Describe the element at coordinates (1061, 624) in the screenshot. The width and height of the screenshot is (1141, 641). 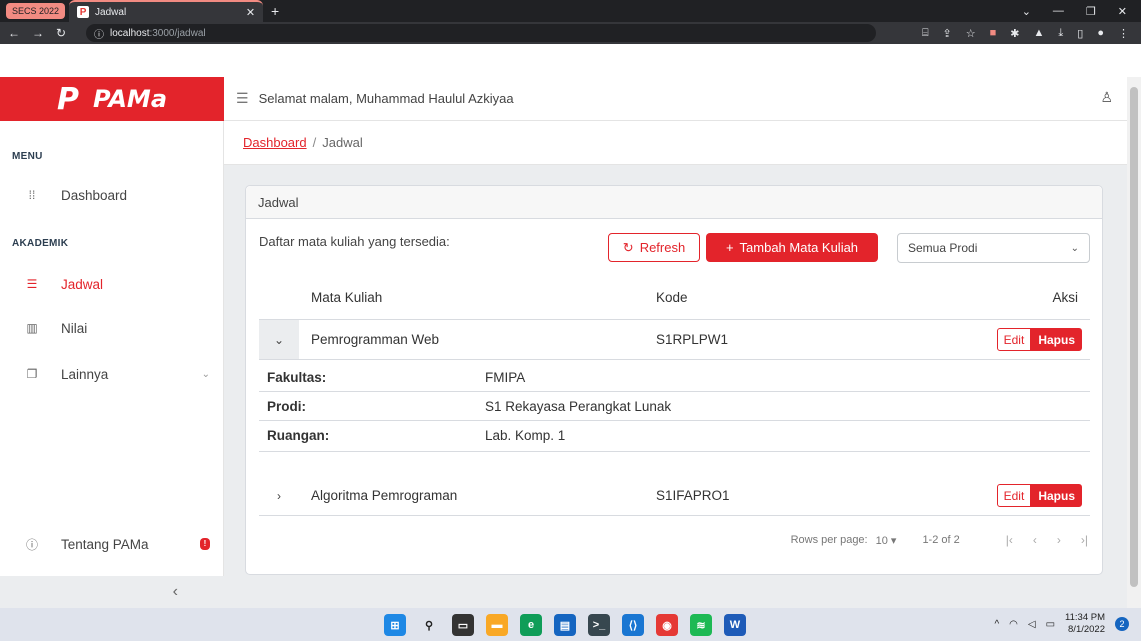
I see `system-tray: ^ ◠ ◁ ▭ 11:34 PM 8/1/2022 2` at that location.